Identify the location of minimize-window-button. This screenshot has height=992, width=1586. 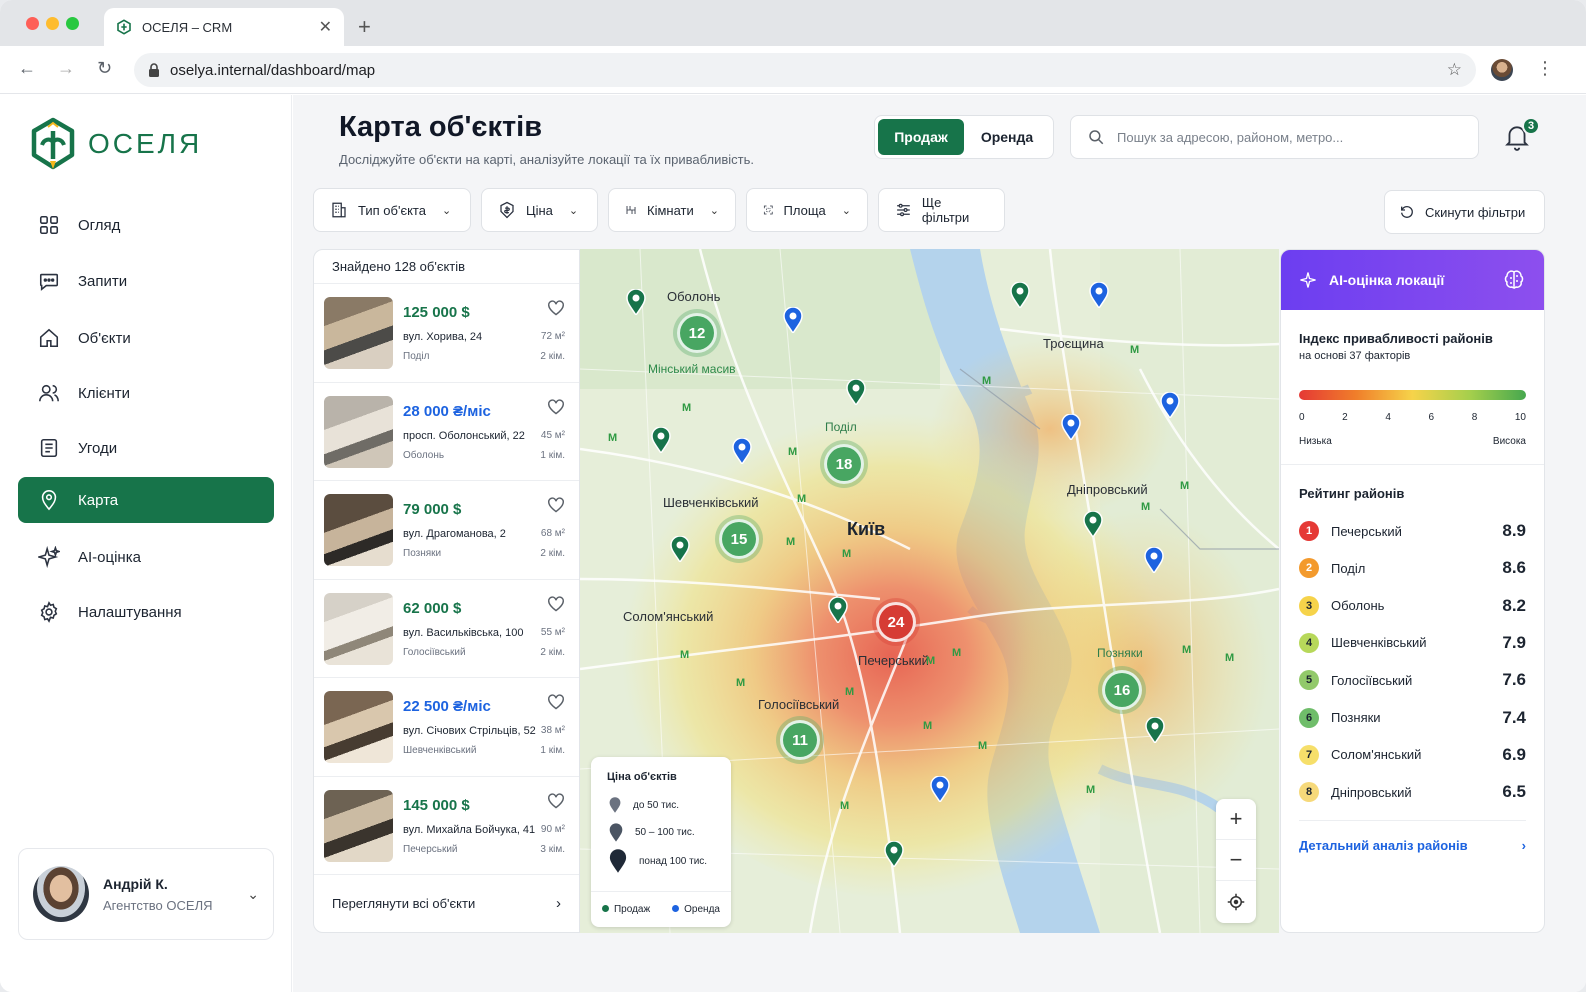
(52, 23).